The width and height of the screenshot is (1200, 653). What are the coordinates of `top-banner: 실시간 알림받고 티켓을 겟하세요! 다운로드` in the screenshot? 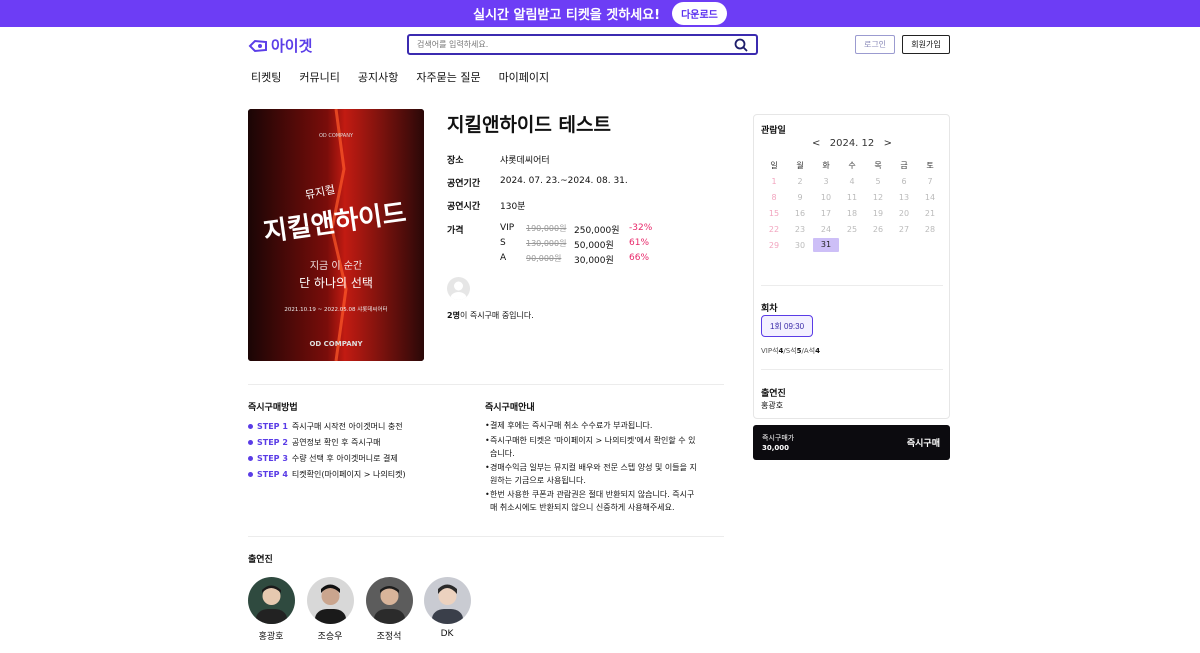 It's located at (600, 13).